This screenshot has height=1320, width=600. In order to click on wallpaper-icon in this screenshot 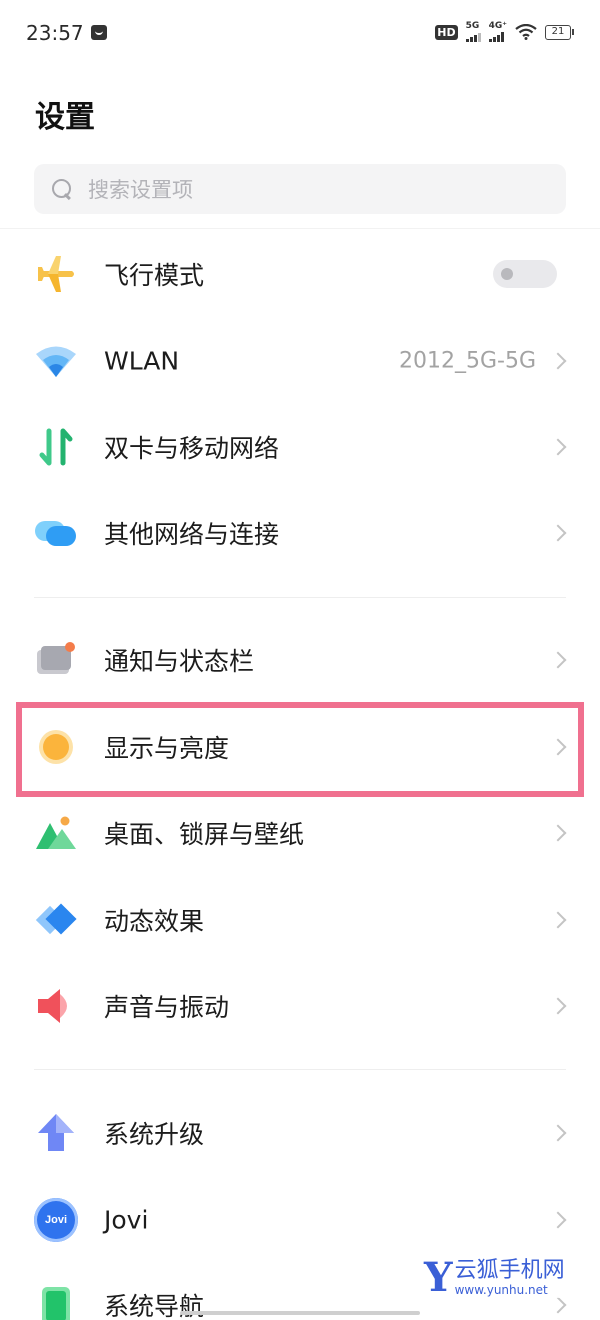, I will do `click(56, 832)`.